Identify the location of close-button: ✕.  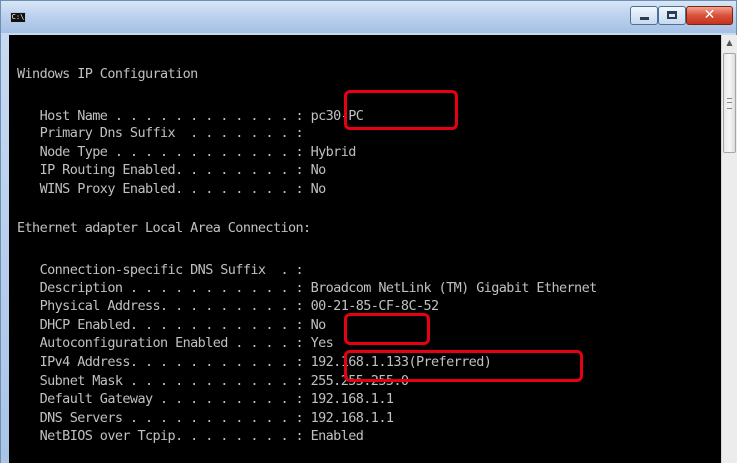
(709, 15).